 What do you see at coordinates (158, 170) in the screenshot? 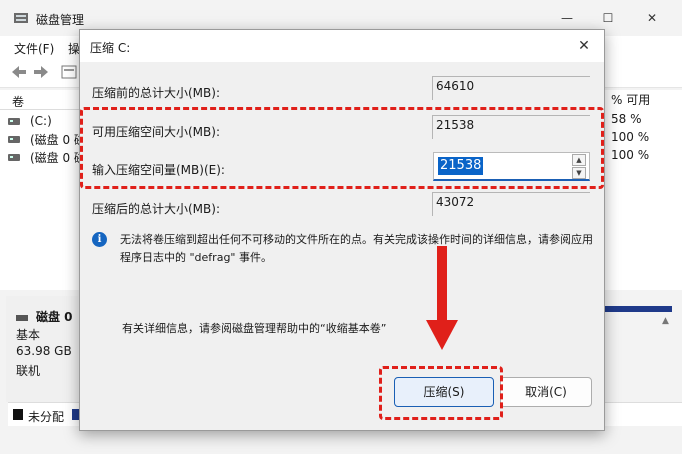
I see `shrink-amount-label: 输入压缩空间量(MB)(E):` at bounding box center [158, 170].